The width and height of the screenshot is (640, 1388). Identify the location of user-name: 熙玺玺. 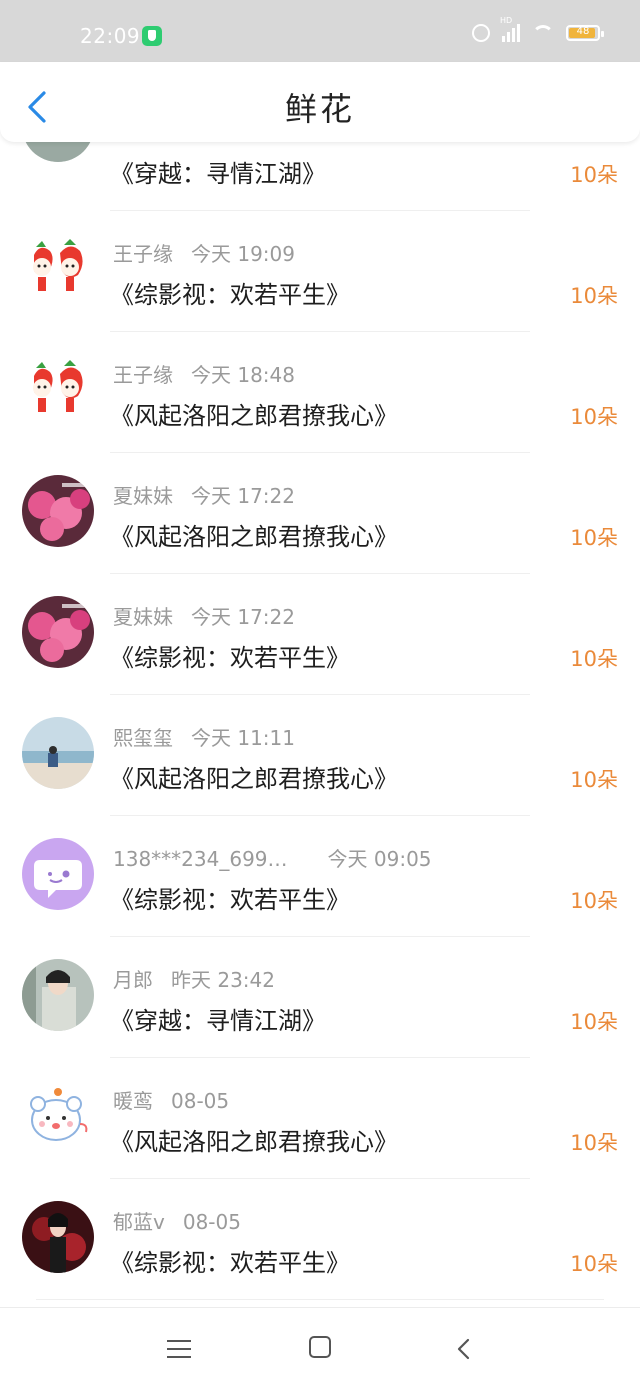
(143, 738).